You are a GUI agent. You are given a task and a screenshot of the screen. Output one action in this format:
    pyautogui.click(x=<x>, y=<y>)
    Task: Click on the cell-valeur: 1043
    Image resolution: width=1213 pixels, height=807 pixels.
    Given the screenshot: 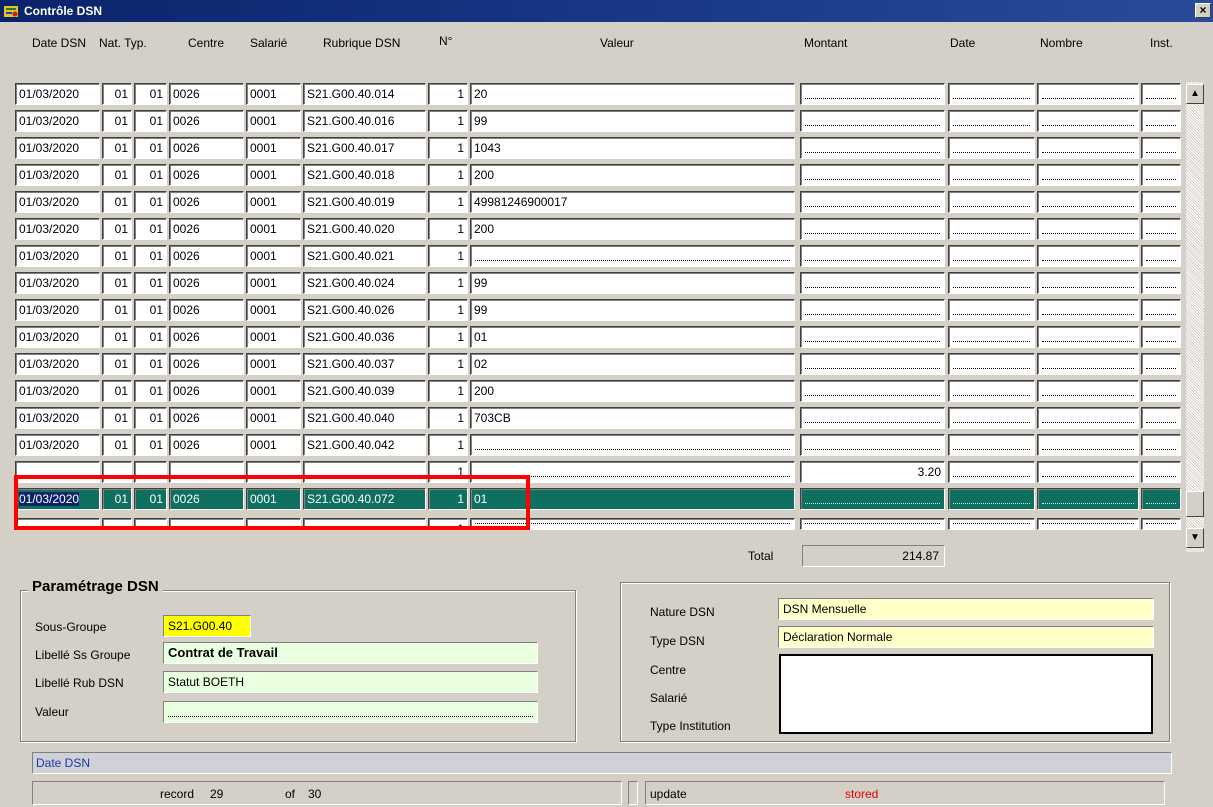 What is the action you would take?
    pyautogui.click(x=632, y=148)
    